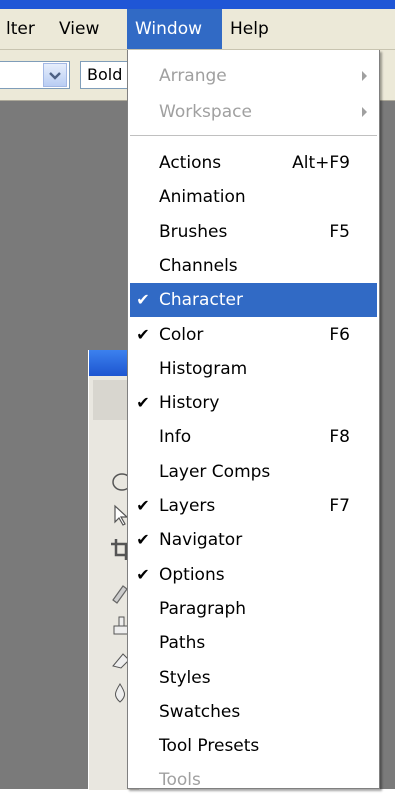 This screenshot has height=797, width=395. What do you see at coordinates (339, 232) in the screenshot?
I see `menu-item-shortcut: F5` at bounding box center [339, 232].